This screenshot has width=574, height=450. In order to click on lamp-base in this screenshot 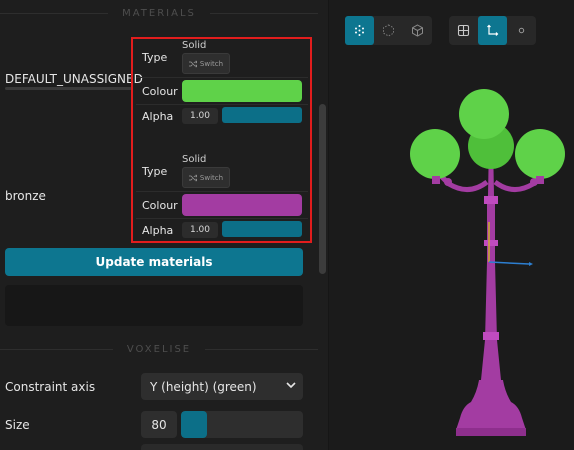, I will do `click(491, 405)`.